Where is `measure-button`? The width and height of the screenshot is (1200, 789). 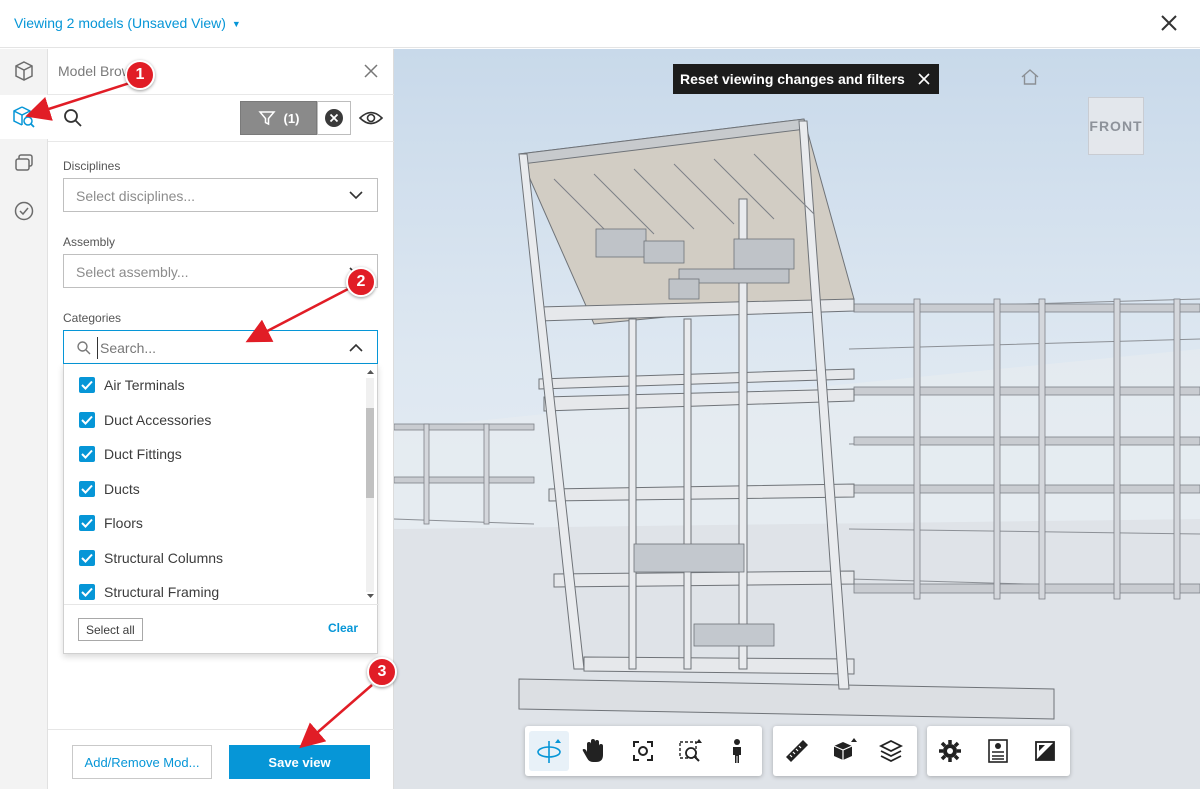 measure-button is located at coordinates (797, 751).